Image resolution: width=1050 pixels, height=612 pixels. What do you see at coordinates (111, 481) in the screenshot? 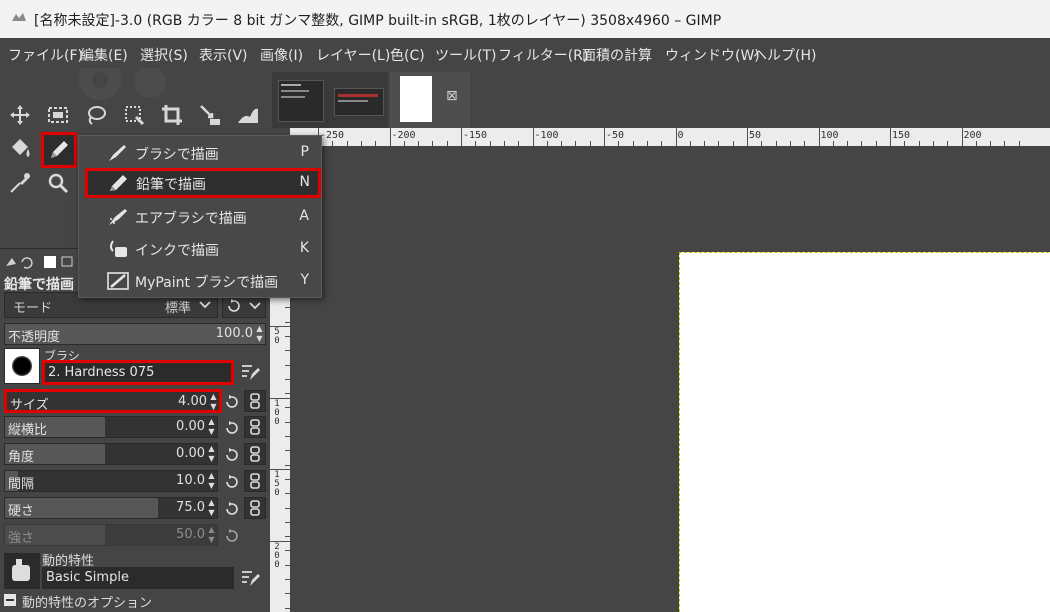
I see `spacing-slider: 間隔 10.0 ▲ ▼` at bounding box center [111, 481].